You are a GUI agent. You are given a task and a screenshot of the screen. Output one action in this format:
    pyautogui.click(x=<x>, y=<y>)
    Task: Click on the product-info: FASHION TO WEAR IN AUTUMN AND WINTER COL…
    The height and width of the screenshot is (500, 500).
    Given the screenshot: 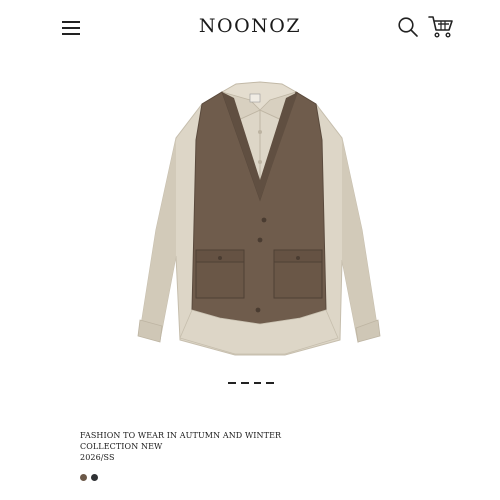 What is the action you would take?
    pyautogui.click(x=240, y=446)
    